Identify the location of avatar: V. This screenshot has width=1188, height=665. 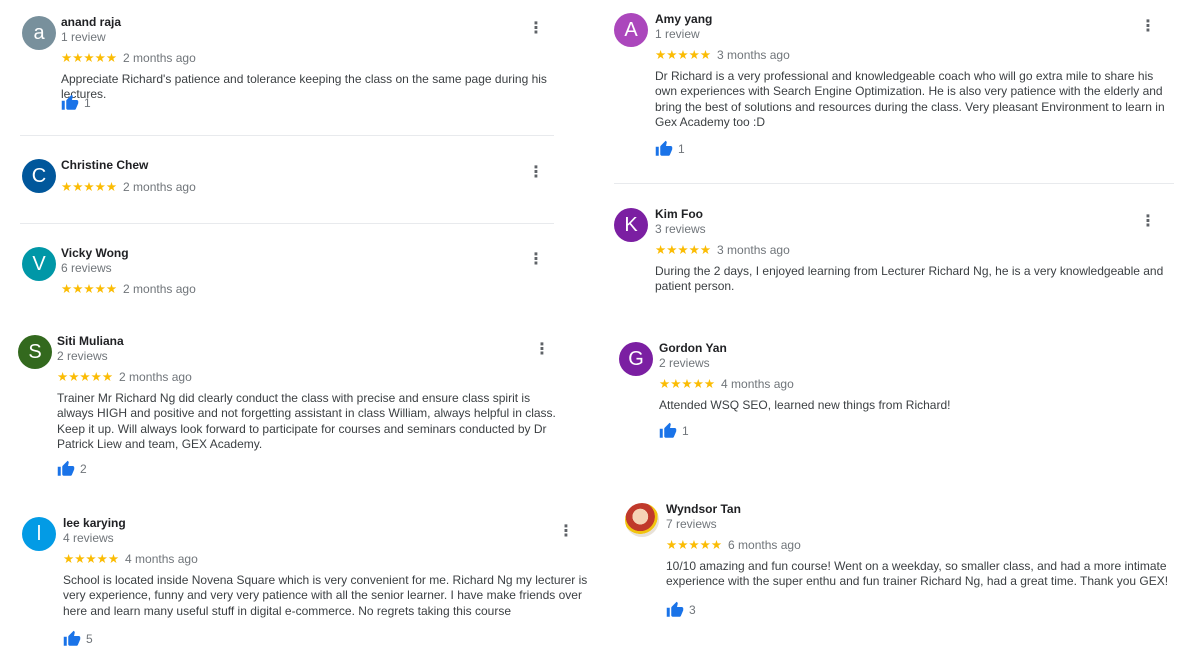
(39, 264).